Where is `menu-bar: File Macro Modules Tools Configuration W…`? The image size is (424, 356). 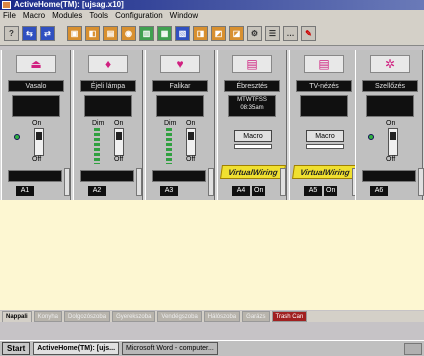
menu-bar: File Macro Modules Tools Configuration W… is located at coordinates (212, 16).